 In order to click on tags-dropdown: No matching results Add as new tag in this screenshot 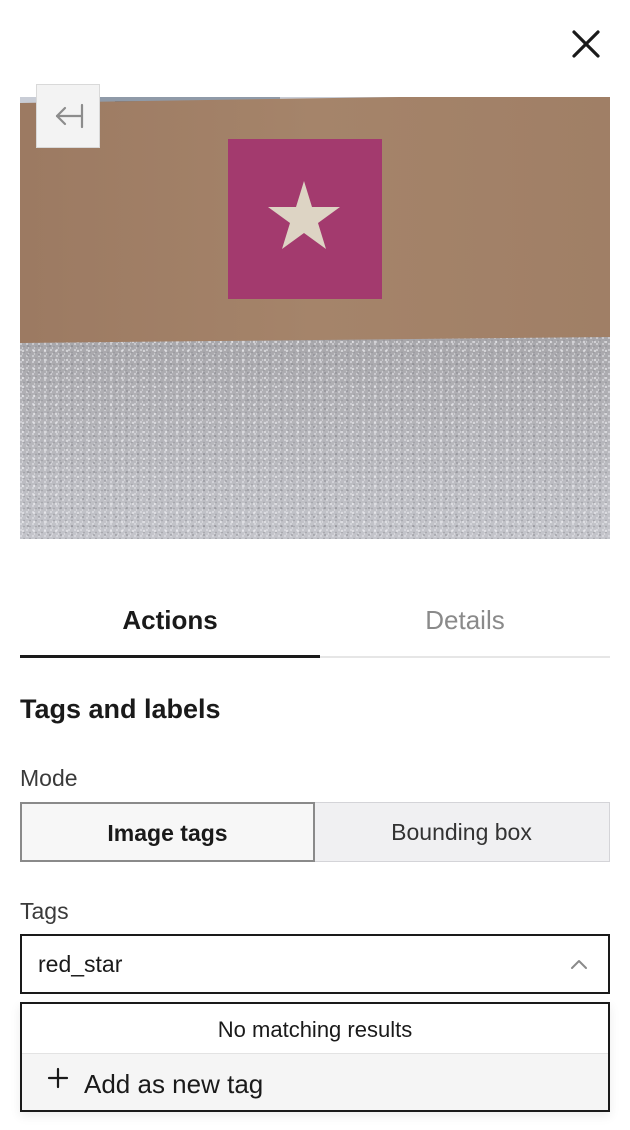, I will do `click(315, 1057)`.